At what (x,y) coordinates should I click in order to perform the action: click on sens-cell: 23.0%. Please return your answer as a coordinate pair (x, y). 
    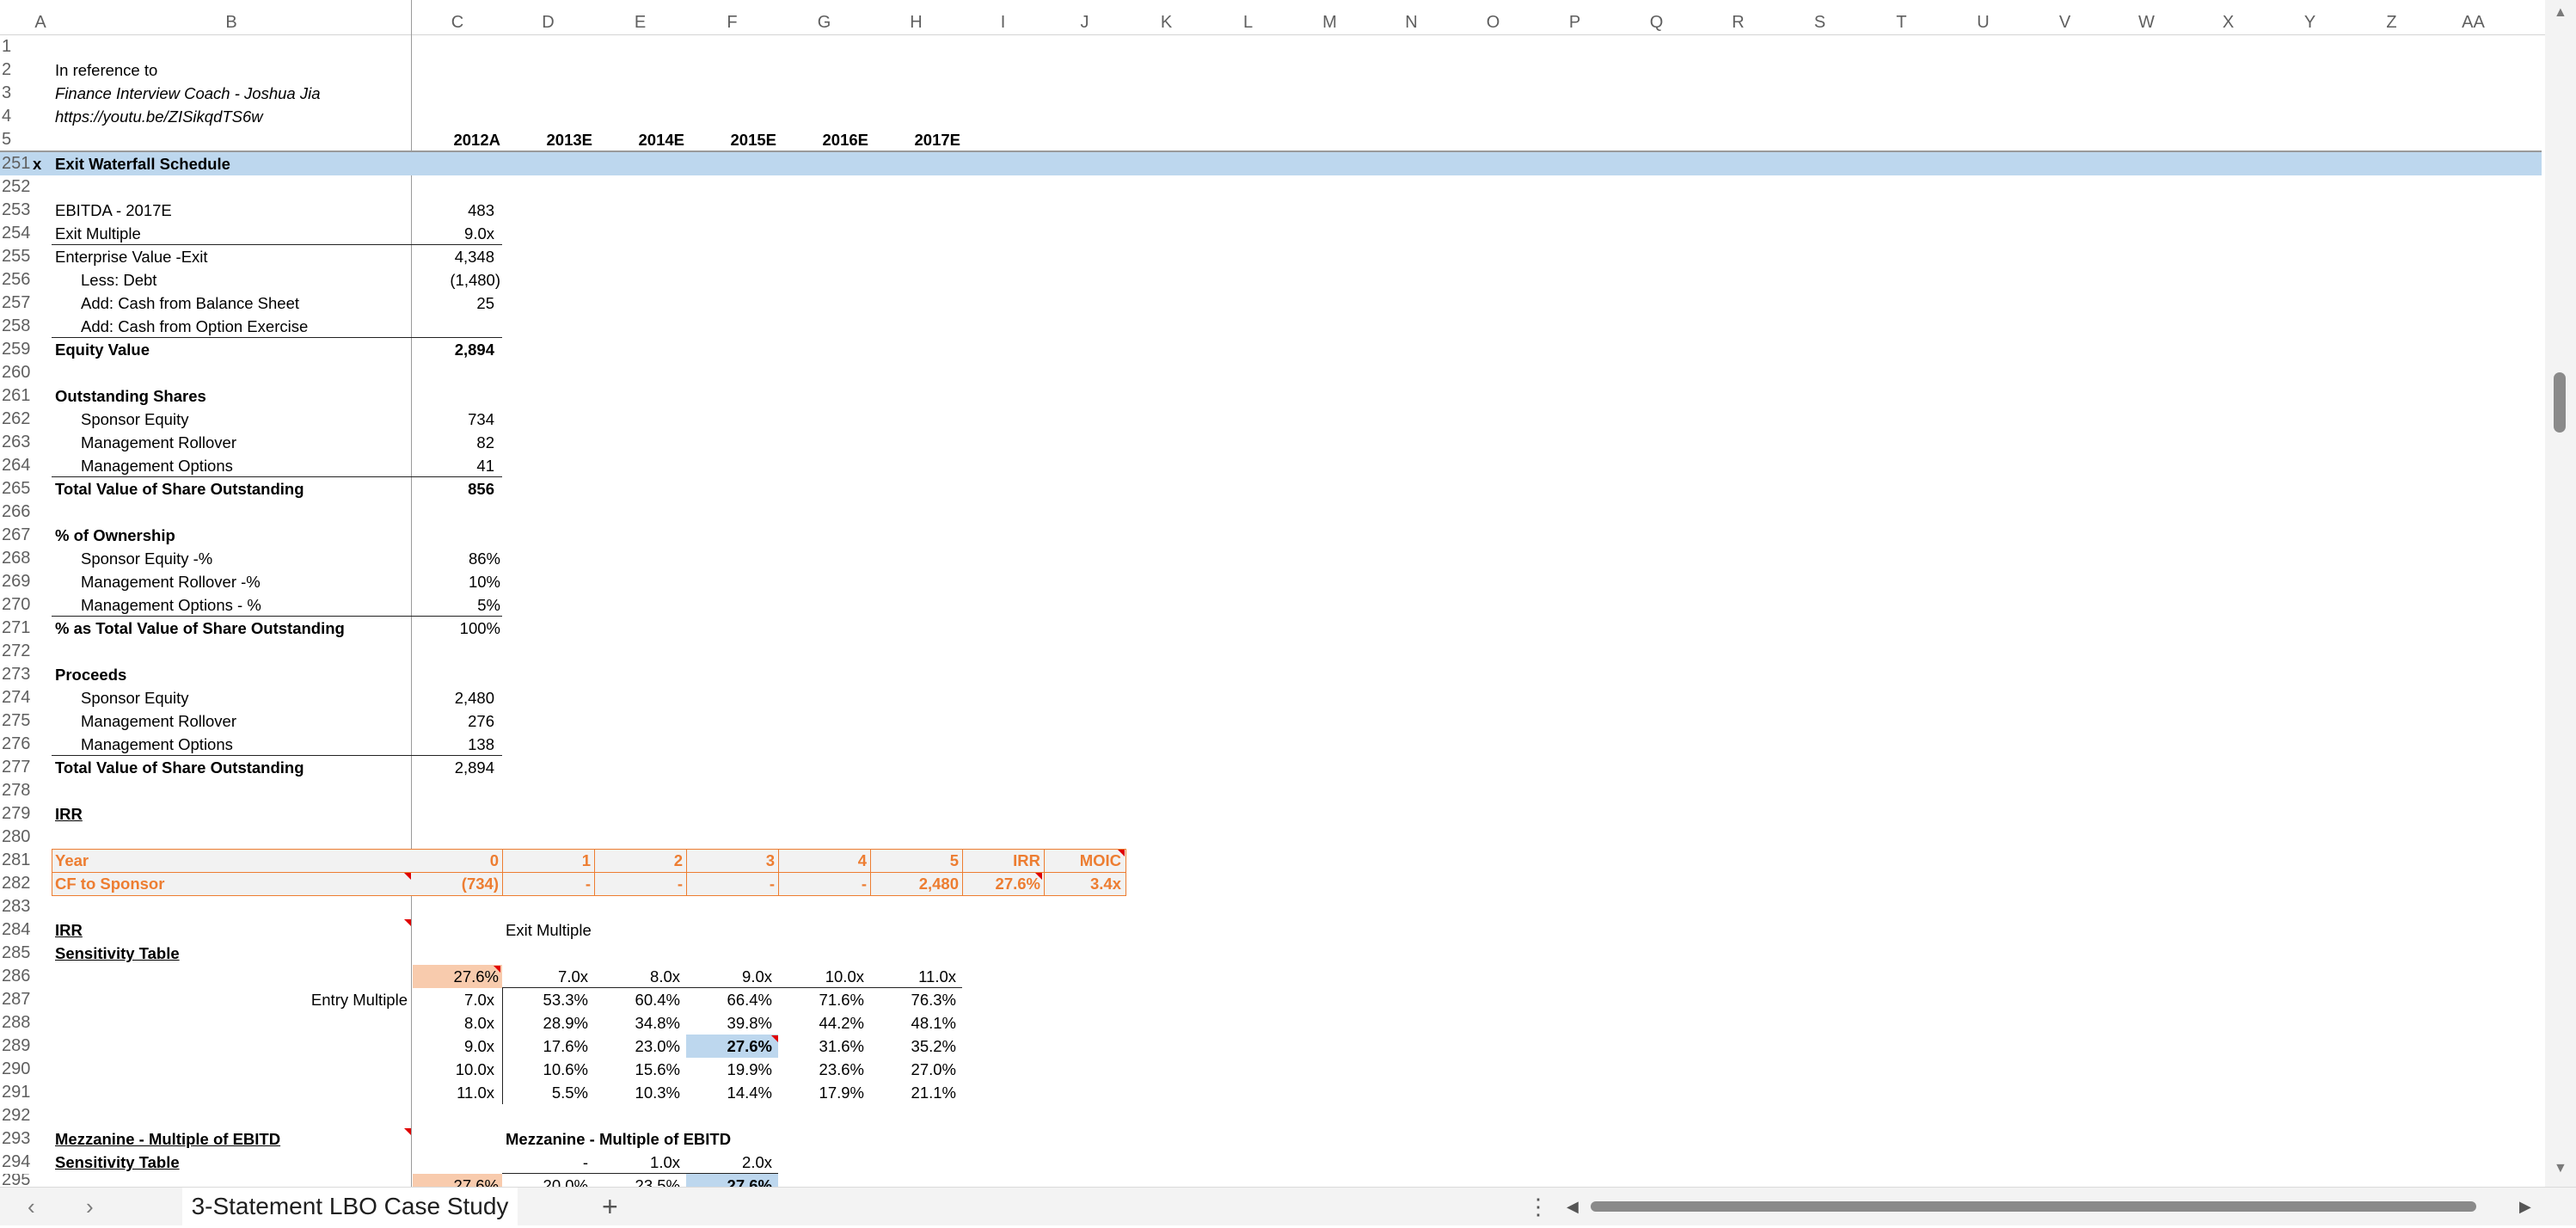
    Looking at the image, I should click on (637, 1047).